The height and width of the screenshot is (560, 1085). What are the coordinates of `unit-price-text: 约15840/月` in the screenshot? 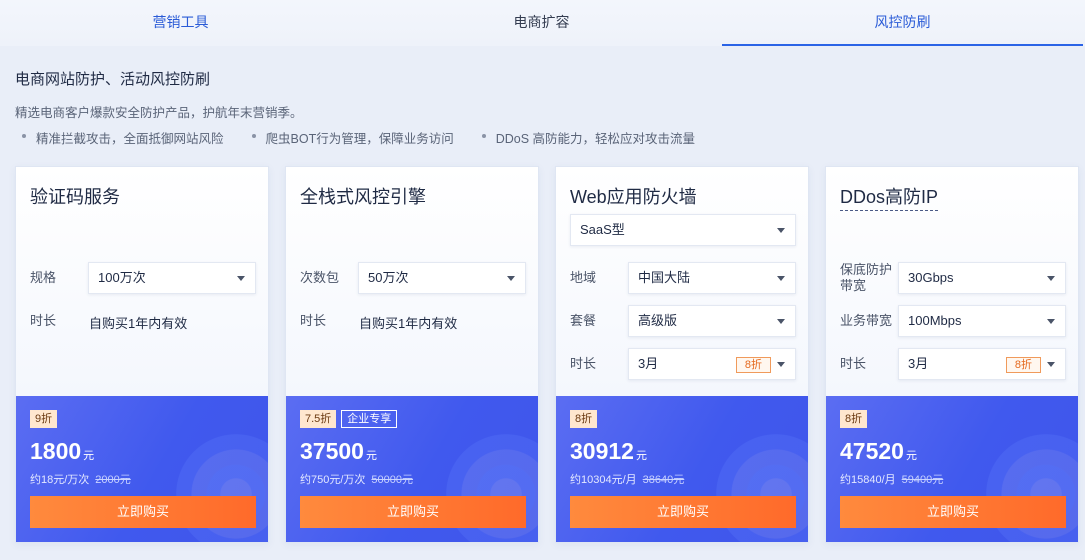 It's located at (868, 480).